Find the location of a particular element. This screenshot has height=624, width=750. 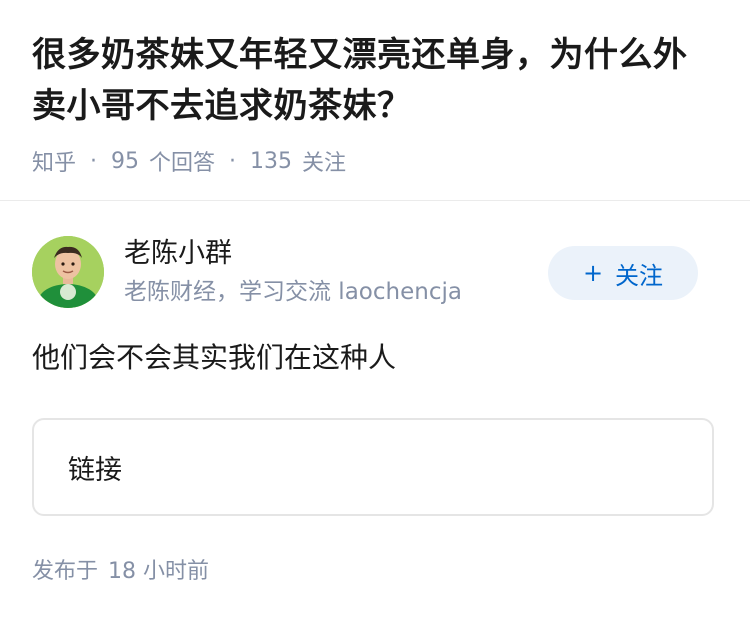

question-meta: 知乎 · 95 个回答 · 135 关注 is located at coordinates (375, 161).